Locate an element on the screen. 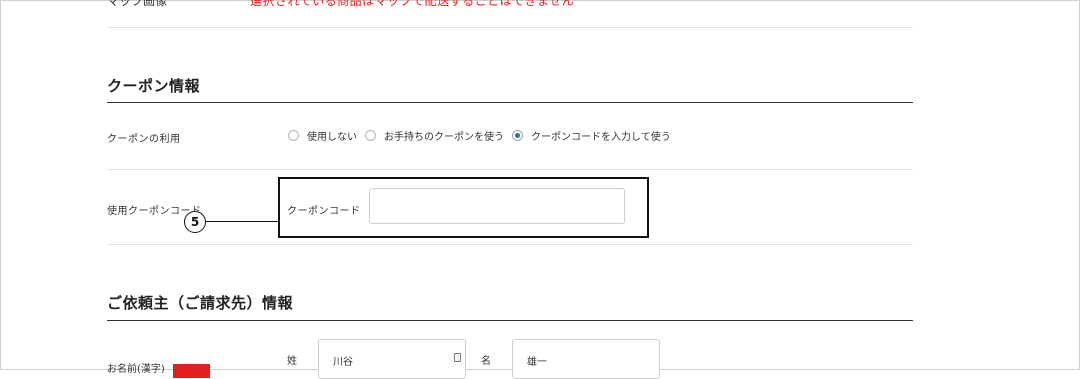  requester-section-title: ご依頼主（ご請求先）情報 is located at coordinates (200, 303).